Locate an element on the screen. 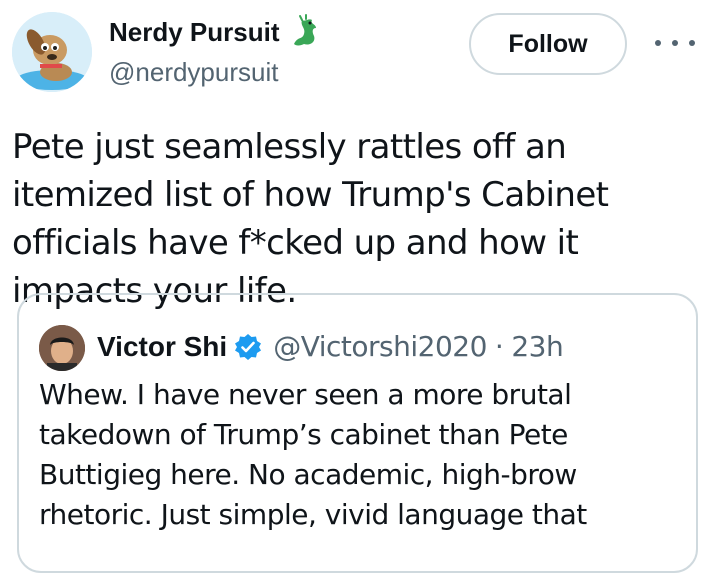 This screenshot has width=710, height=573. more-horizontal-icon is located at coordinates (675, 43).